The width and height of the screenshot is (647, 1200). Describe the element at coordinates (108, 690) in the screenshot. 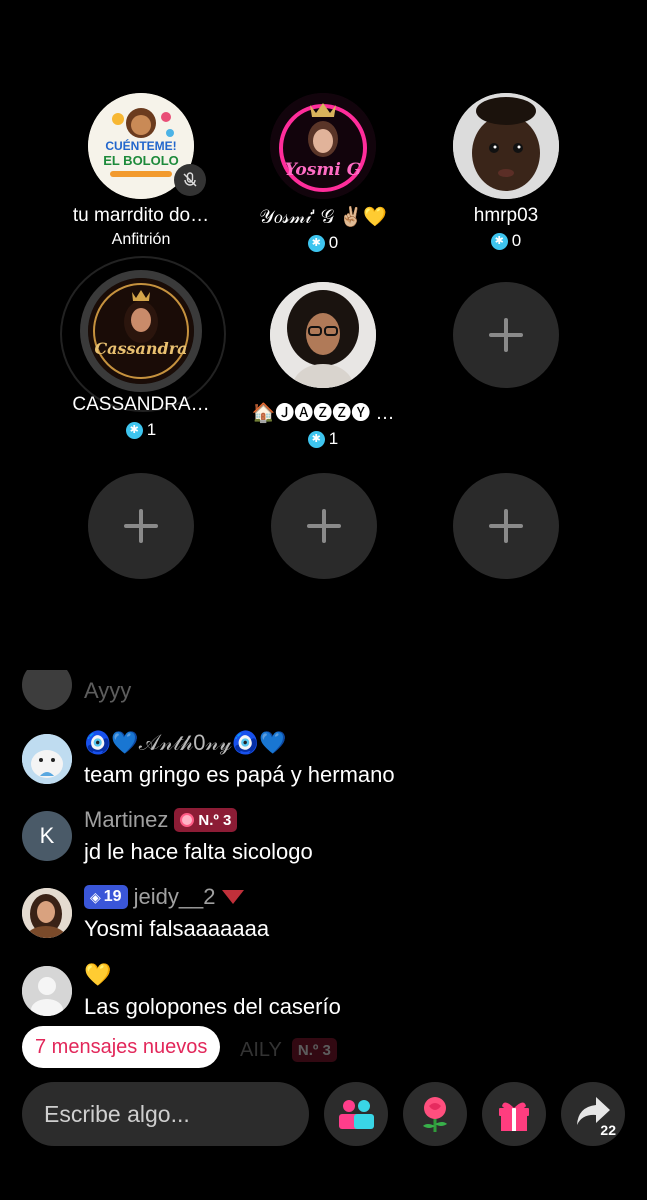

I see `chat-text: Ayyy` at that location.